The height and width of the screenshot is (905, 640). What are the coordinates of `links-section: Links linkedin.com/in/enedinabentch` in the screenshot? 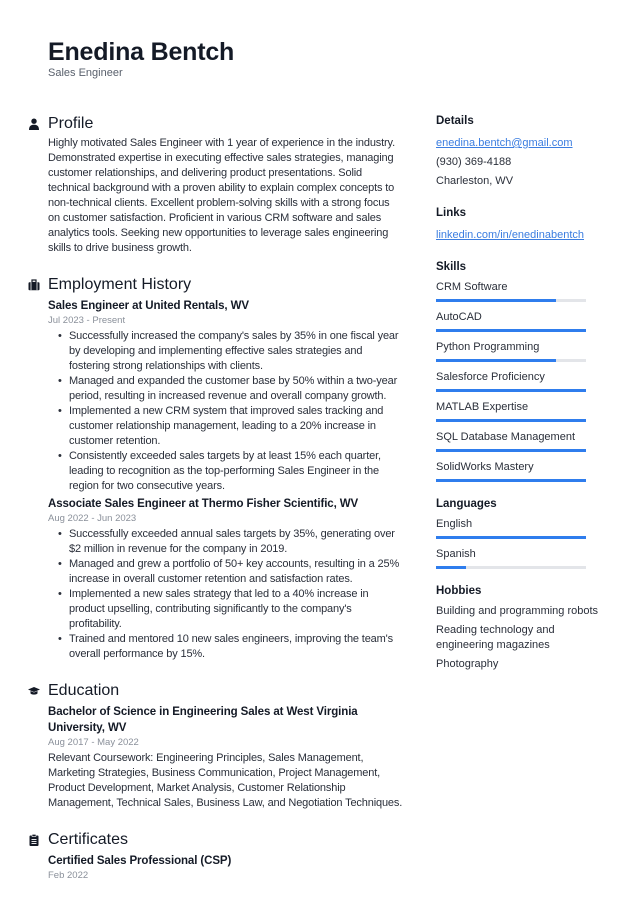 It's located at (521, 225).